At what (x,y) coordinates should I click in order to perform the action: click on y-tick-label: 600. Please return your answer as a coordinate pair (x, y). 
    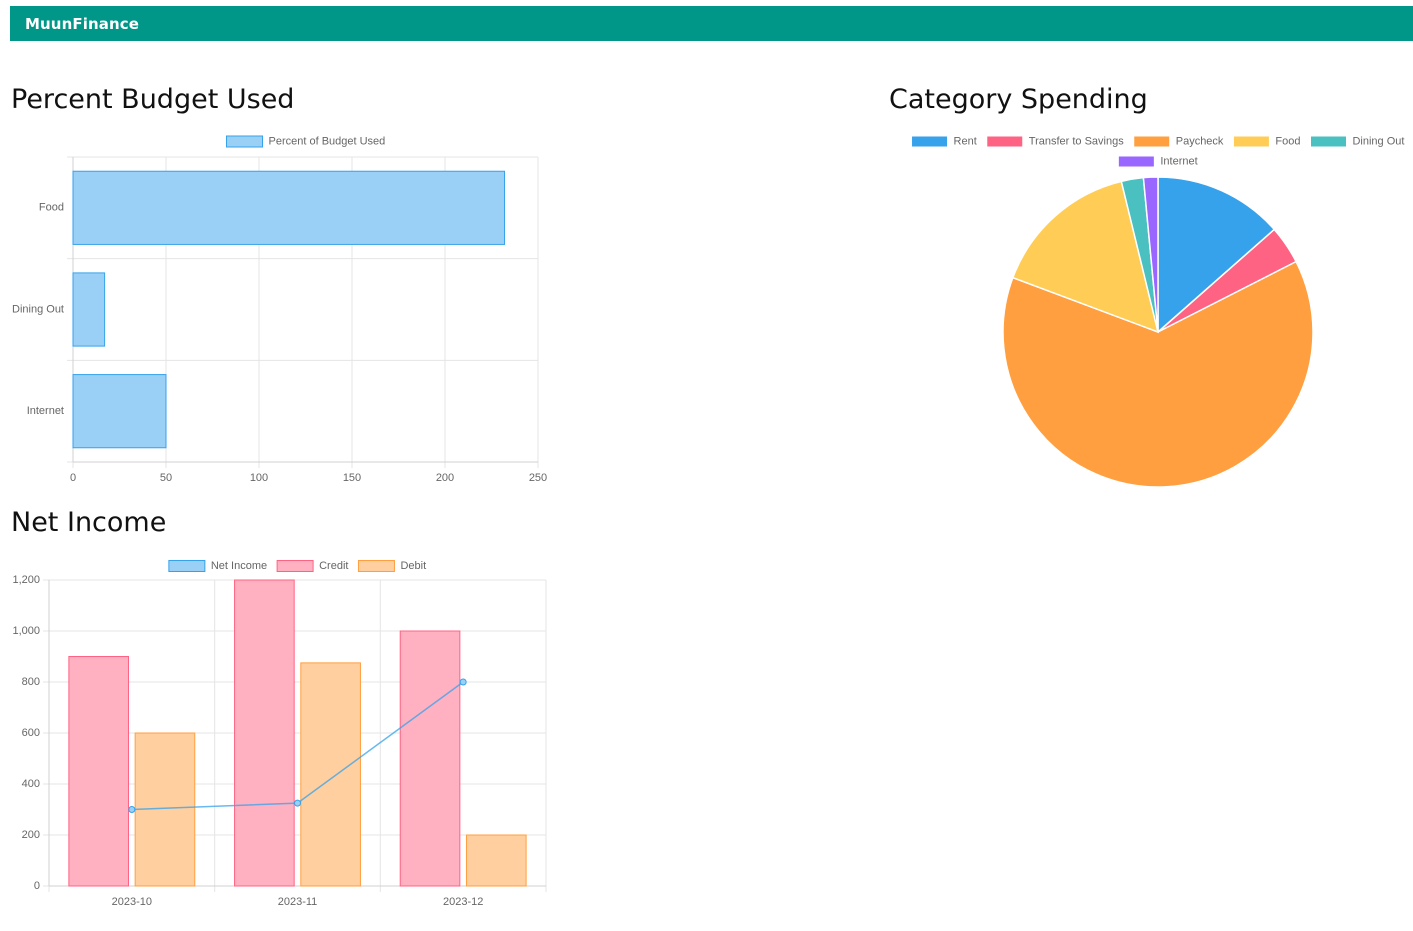
    Looking at the image, I should click on (31, 733).